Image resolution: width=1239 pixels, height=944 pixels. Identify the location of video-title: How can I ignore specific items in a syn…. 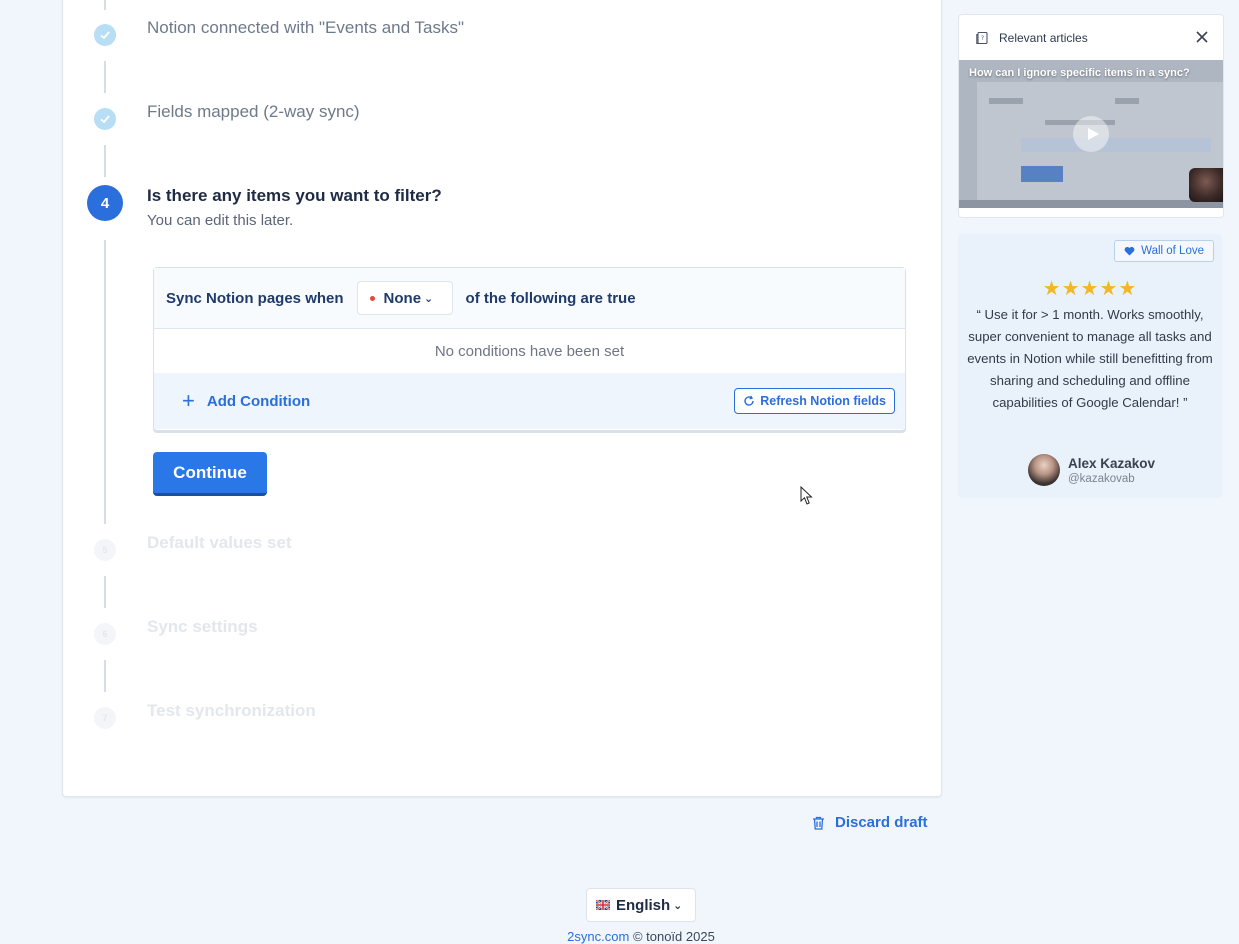
(1079, 73).